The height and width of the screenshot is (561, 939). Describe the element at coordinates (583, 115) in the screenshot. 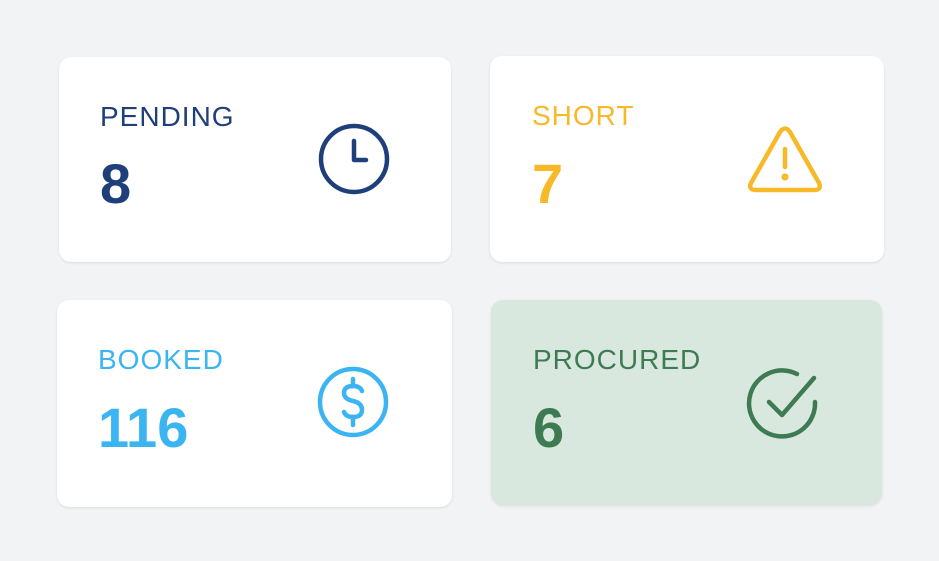

I see `card-label: SHORT` at that location.